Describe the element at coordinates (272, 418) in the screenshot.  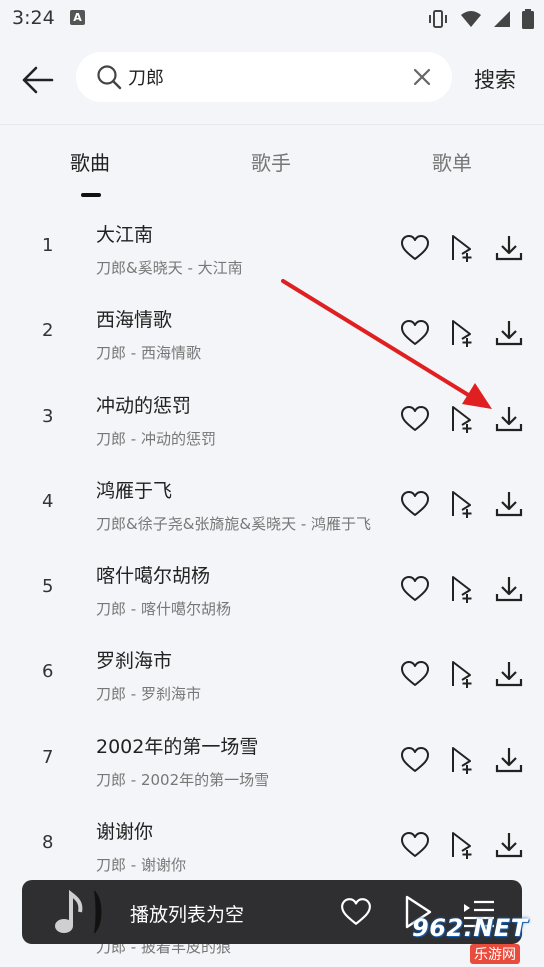
I see `song-row: 3 冲动的惩罚 刀郎 - 冲动的惩罚` at that location.